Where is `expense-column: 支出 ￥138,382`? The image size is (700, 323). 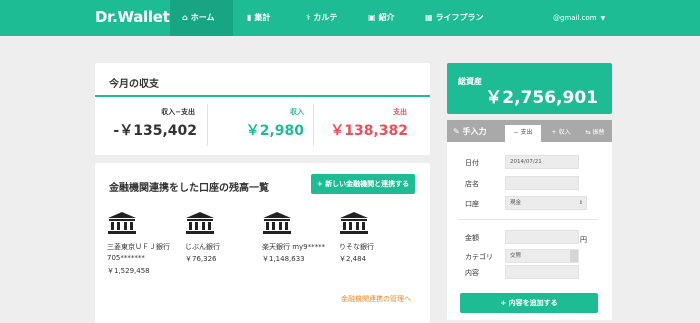 expense-column: 支出 ￥138,382 is located at coordinates (365, 124).